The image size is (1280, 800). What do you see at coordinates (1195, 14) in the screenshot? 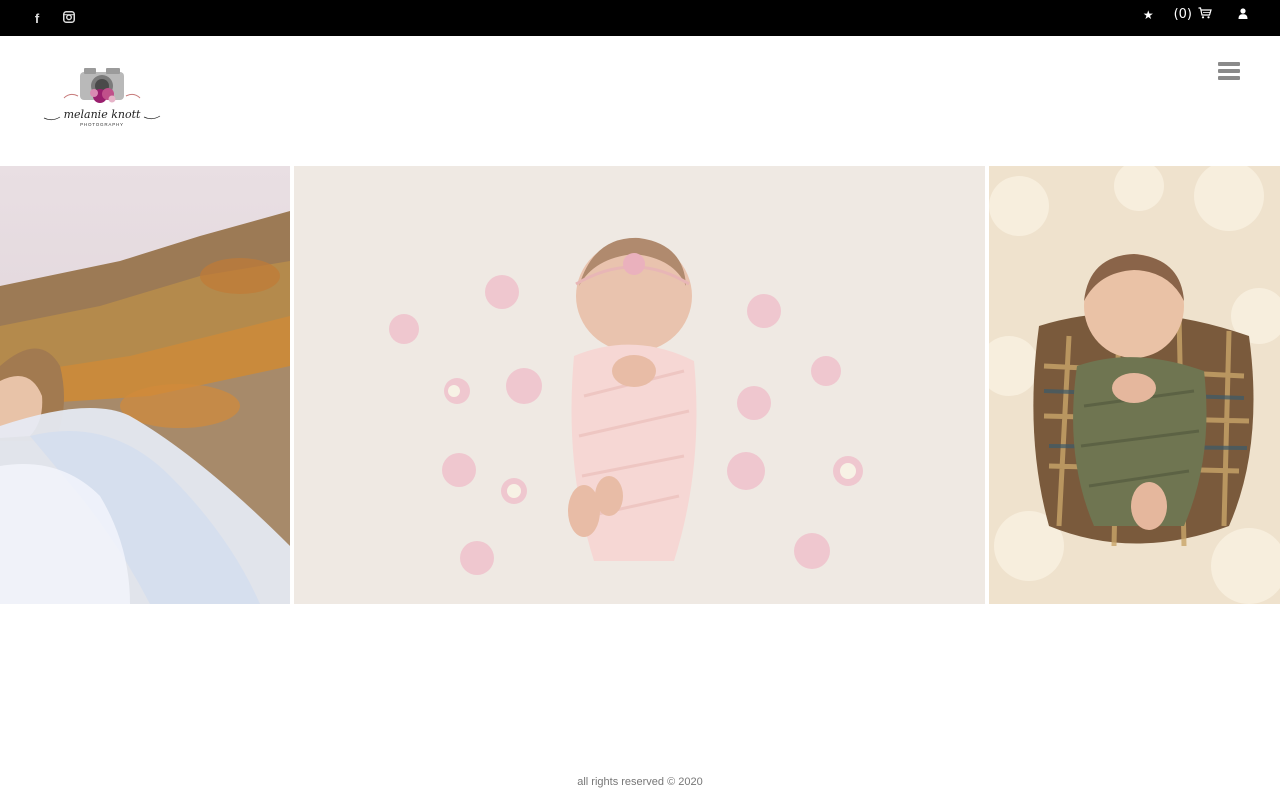
I see `account-tools: ★ (0)` at bounding box center [1195, 14].